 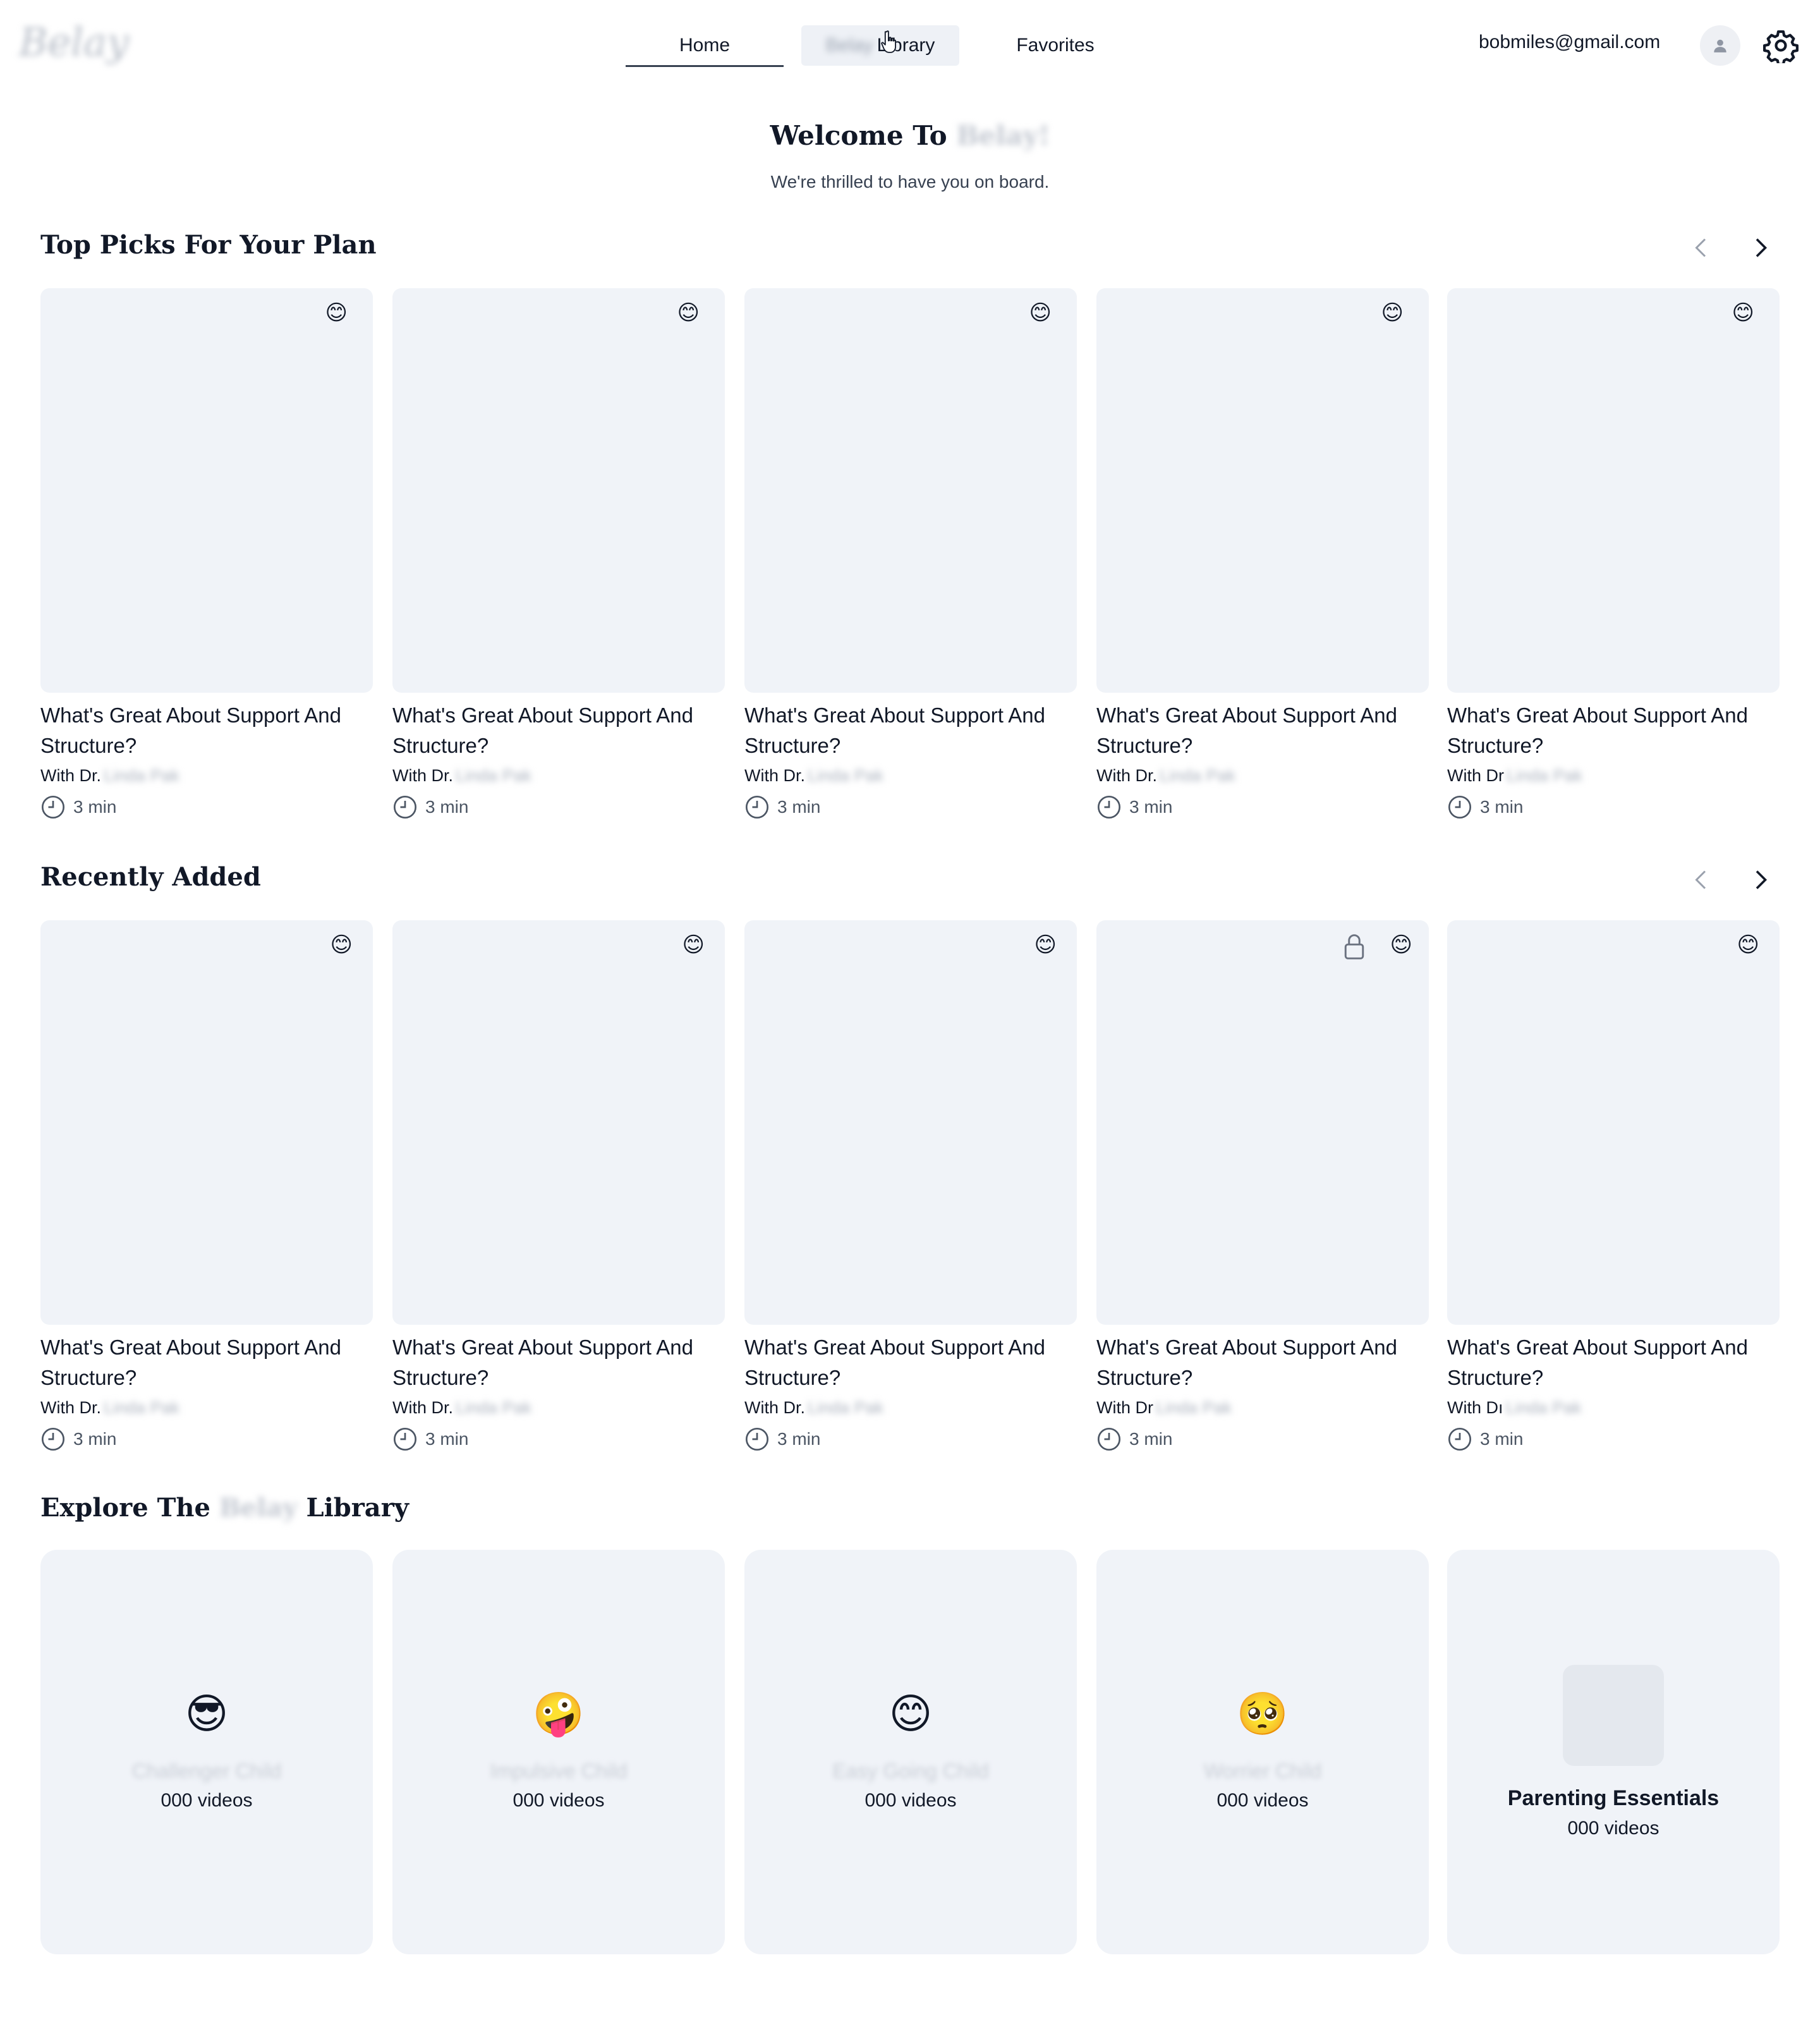 I want to click on welcome-subtitle: We're thrilled to have you on board., so click(x=910, y=182).